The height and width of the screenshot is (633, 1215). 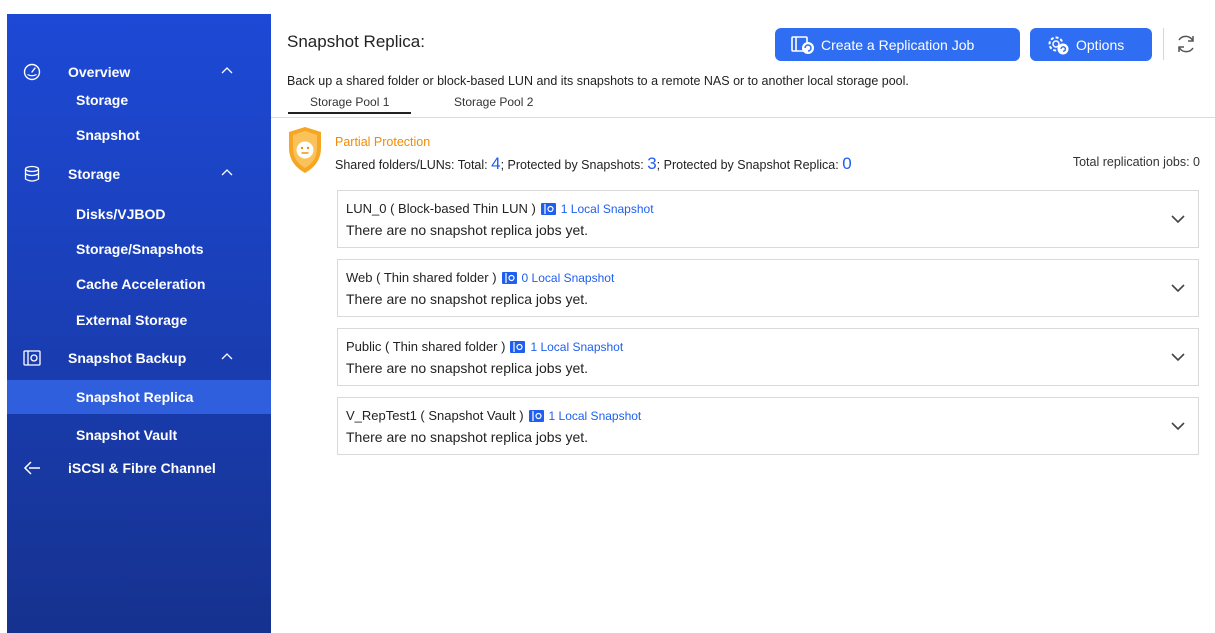 I want to click on create-replication-job-button: Create a Replication Job, so click(x=897, y=44).